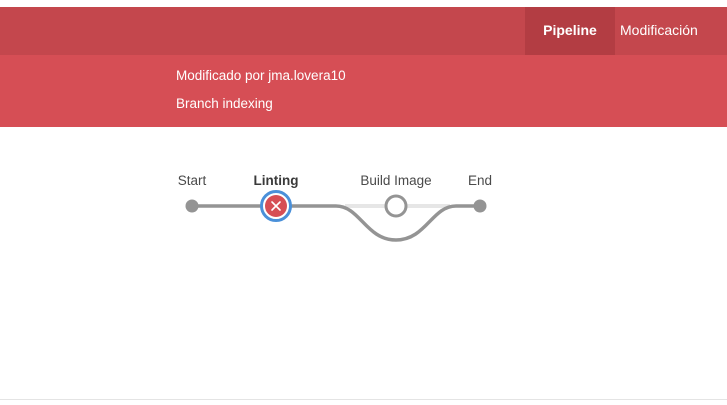  What do you see at coordinates (396, 206) in the screenshot?
I see `build-image-node` at bounding box center [396, 206].